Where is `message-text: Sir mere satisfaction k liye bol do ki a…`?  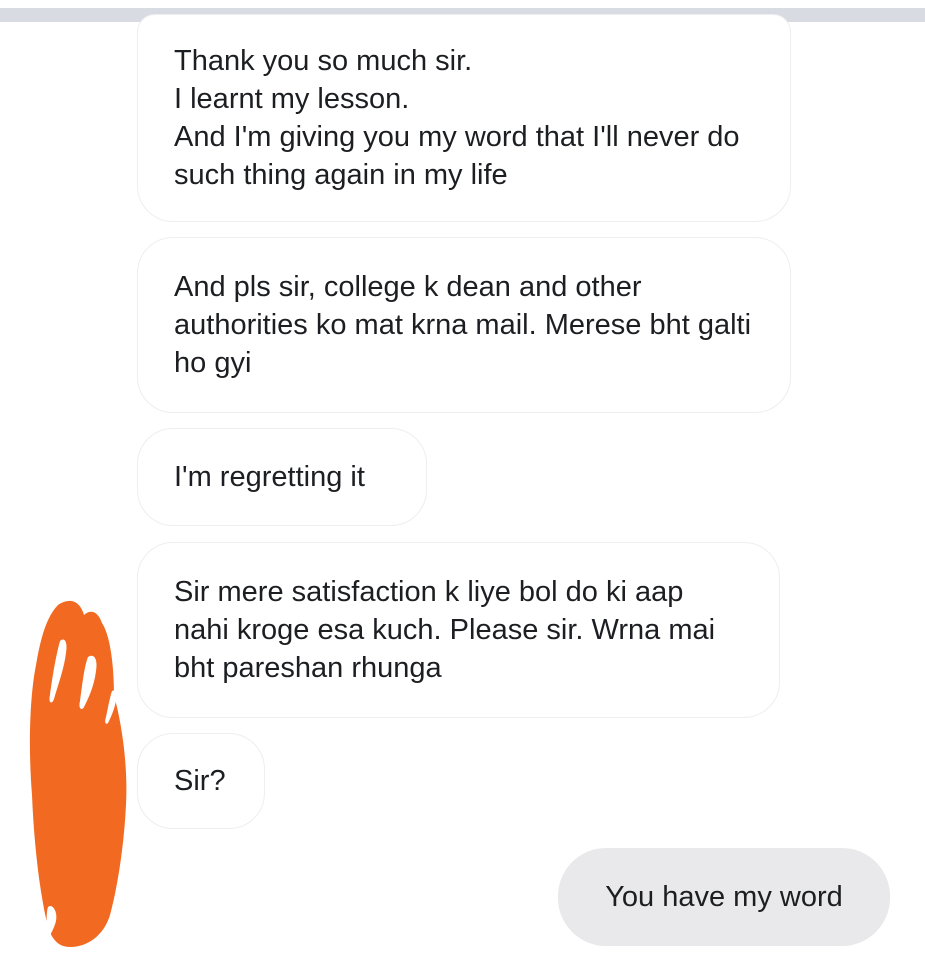
message-text: Sir mere satisfaction k liye bol do ki a… is located at coordinates (445, 630).